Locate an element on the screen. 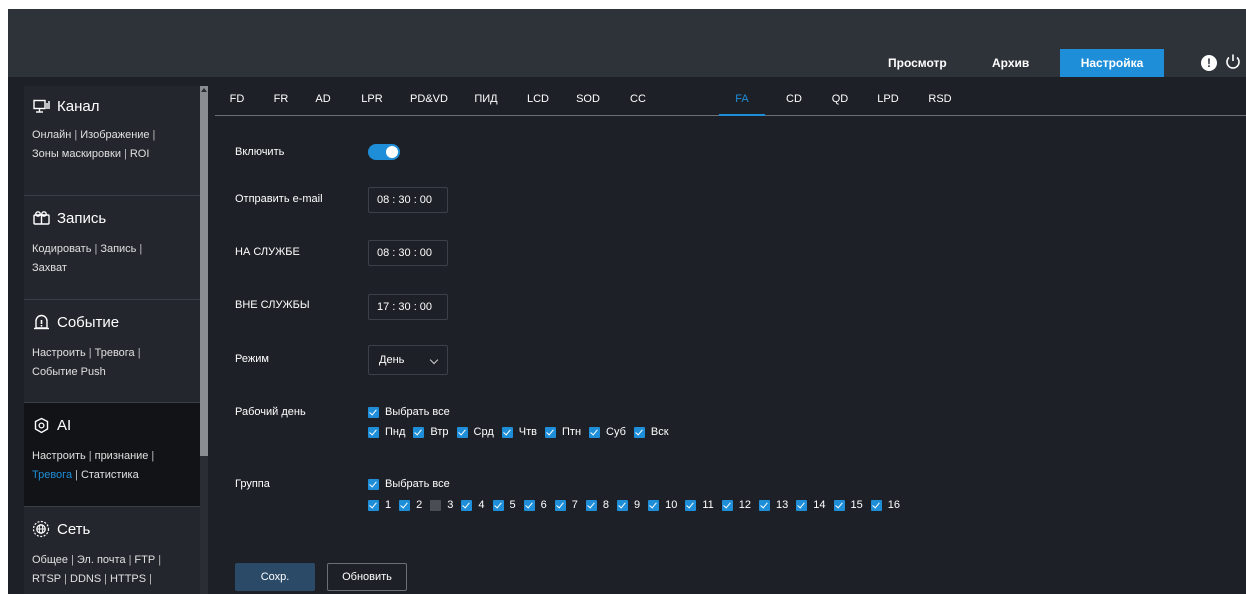 The image size is (1246, 594). group-item: 5 is located at coordinates (504, 505).